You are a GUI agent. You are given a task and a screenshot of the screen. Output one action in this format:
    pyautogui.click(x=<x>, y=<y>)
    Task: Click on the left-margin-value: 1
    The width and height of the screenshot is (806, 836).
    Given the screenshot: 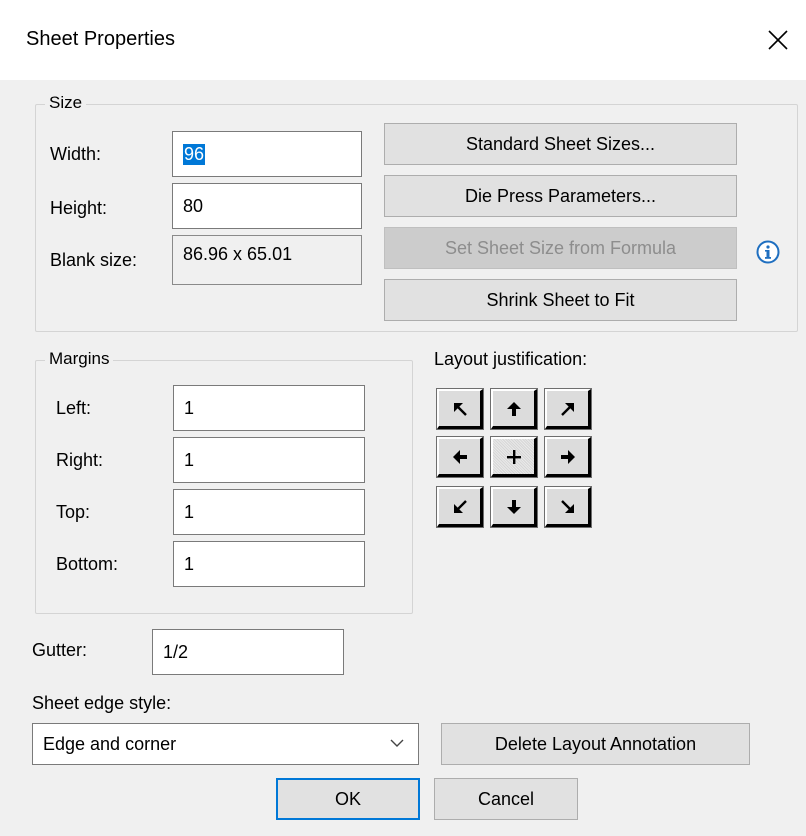 What is the action you would take?
    pyautogui.click(x=189, y=407)
    